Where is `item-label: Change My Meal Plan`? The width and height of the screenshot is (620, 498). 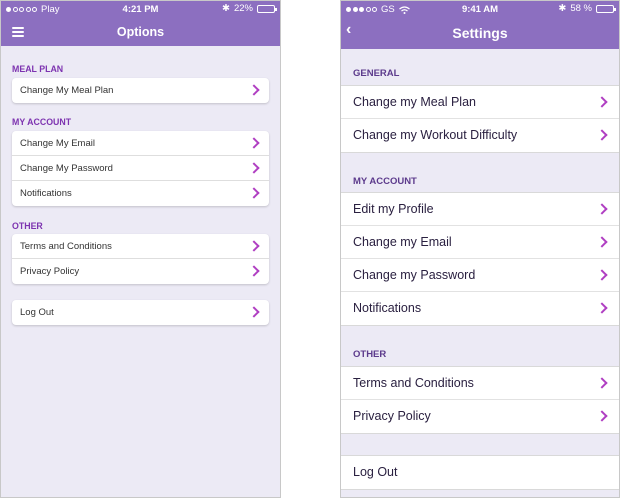 item-label: Change My Meal Plan is located at coordinates (67, 90).